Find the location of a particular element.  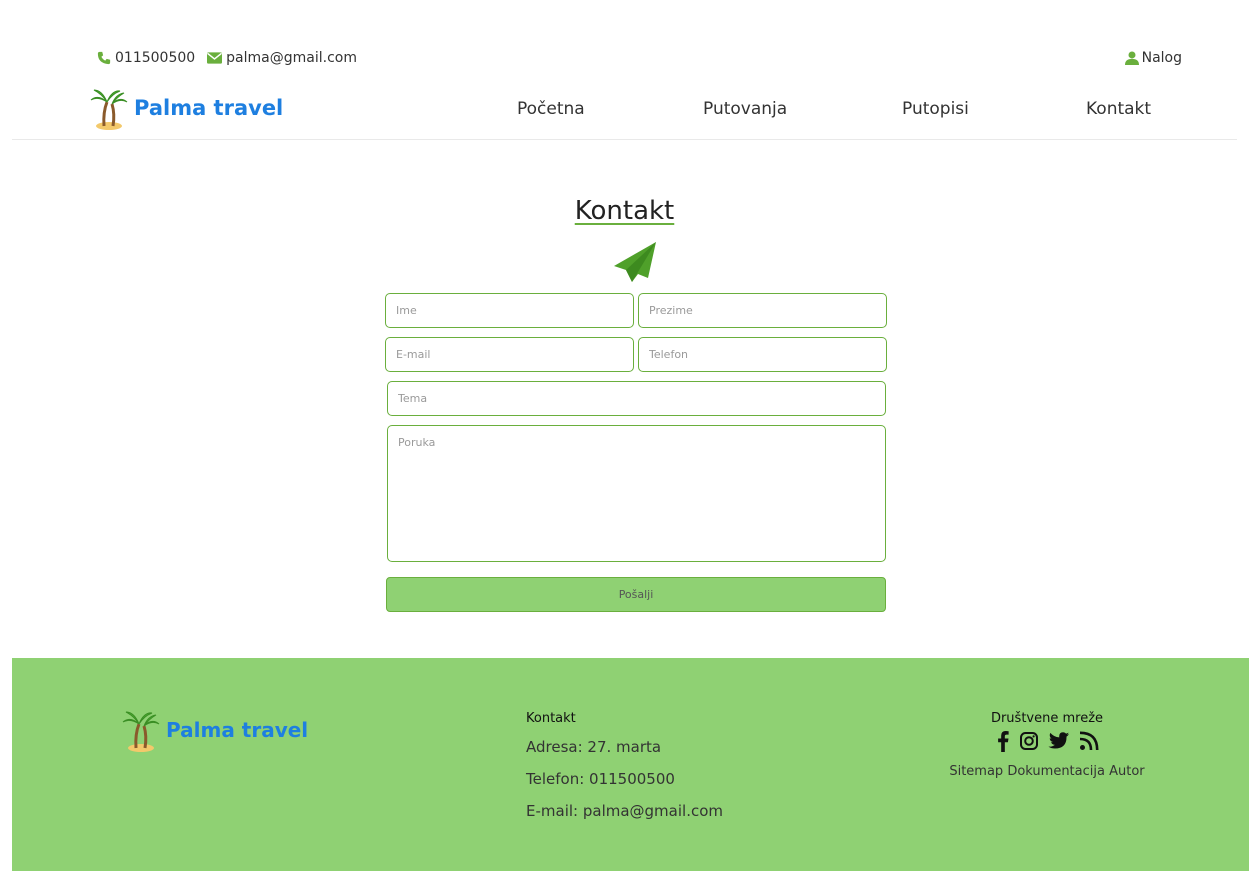

phone-input is located at coordinates (762, 354).